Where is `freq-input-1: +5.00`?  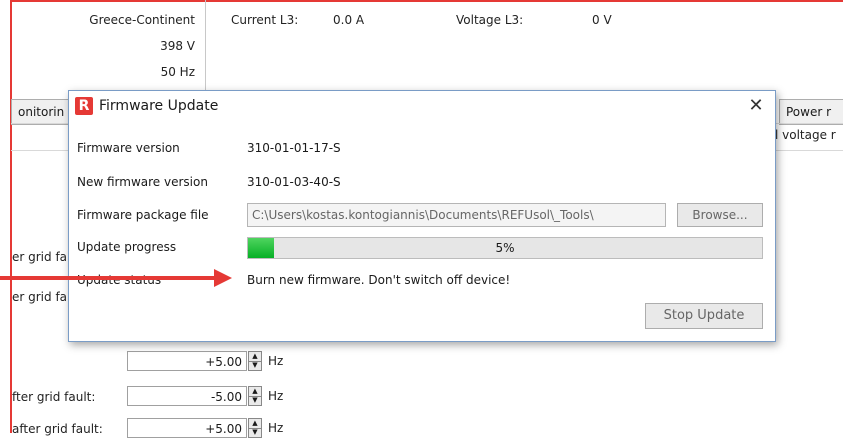 freq-input-1: +5.00 is located at coordinates (187, 361).